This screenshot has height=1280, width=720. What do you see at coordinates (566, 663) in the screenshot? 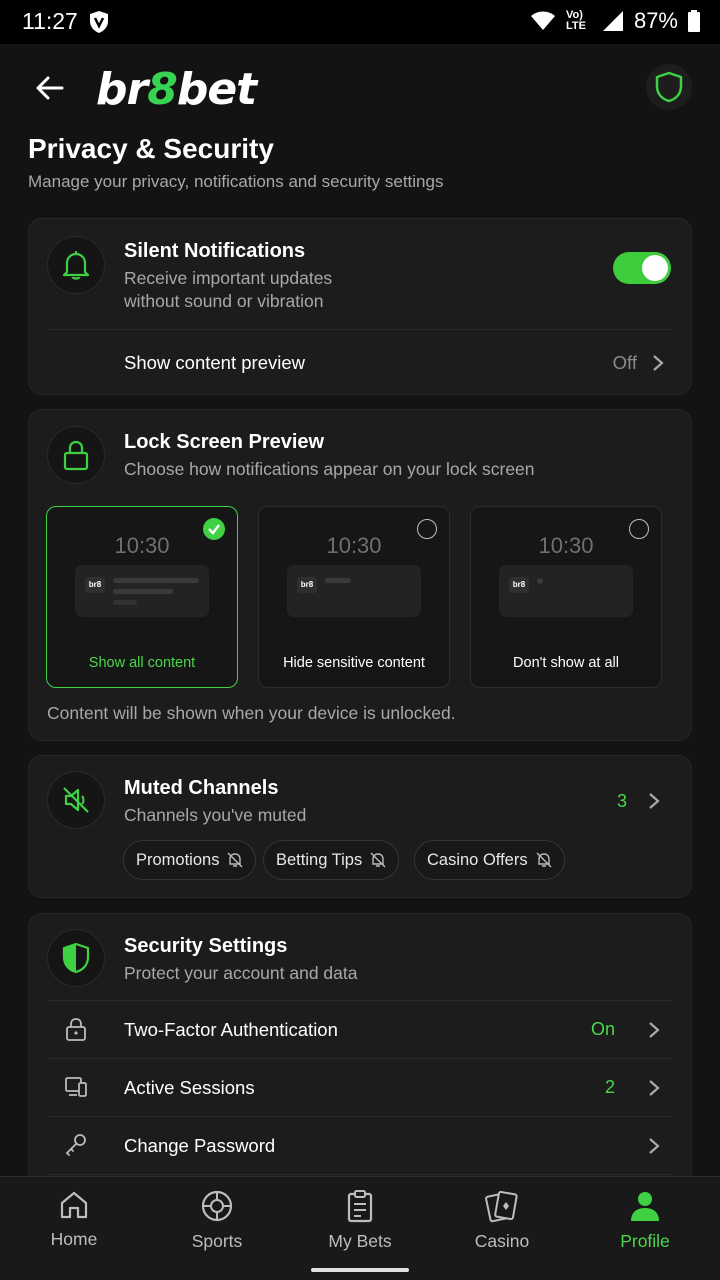
I see `option-label: Don't show at all` at bounding box center [566, 663].